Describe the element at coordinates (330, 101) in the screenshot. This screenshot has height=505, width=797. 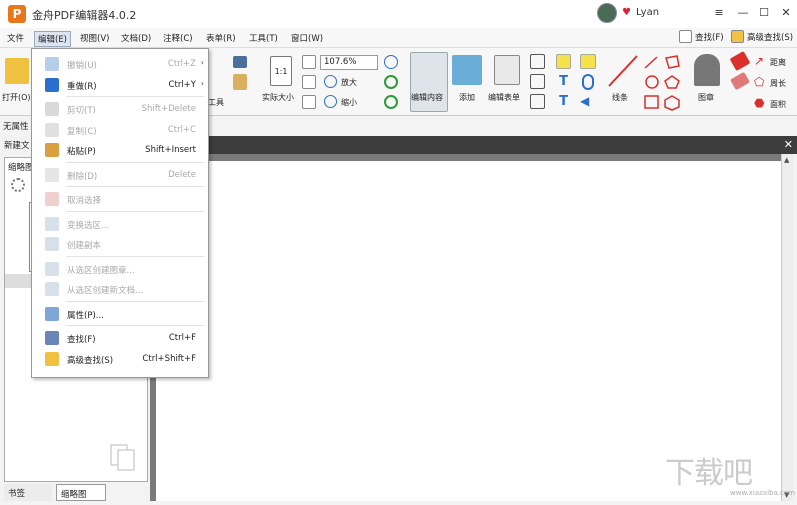
I see `zoom-out-icon` at that location.